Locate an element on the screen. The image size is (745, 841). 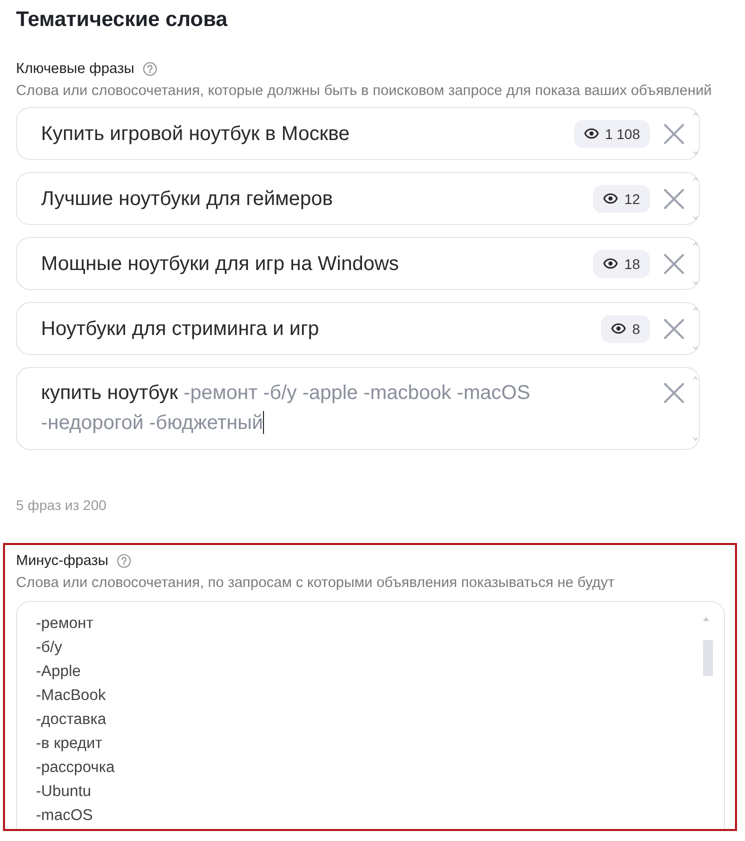
impressions-count: 18 is located at coordinates (632, 263).